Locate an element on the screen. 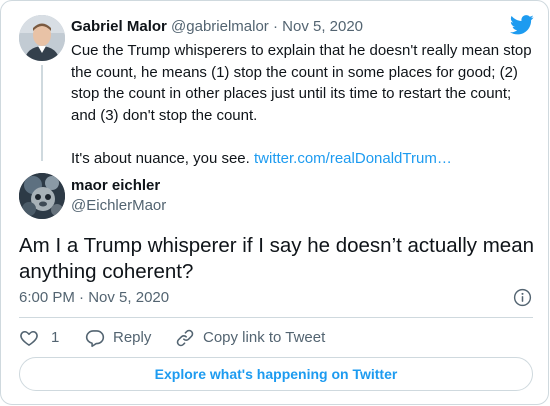 The height and width of the screenshot is (406, 550). quoted-text-nuance: It's about nuance, you see. is located at coordinates (160, 158).